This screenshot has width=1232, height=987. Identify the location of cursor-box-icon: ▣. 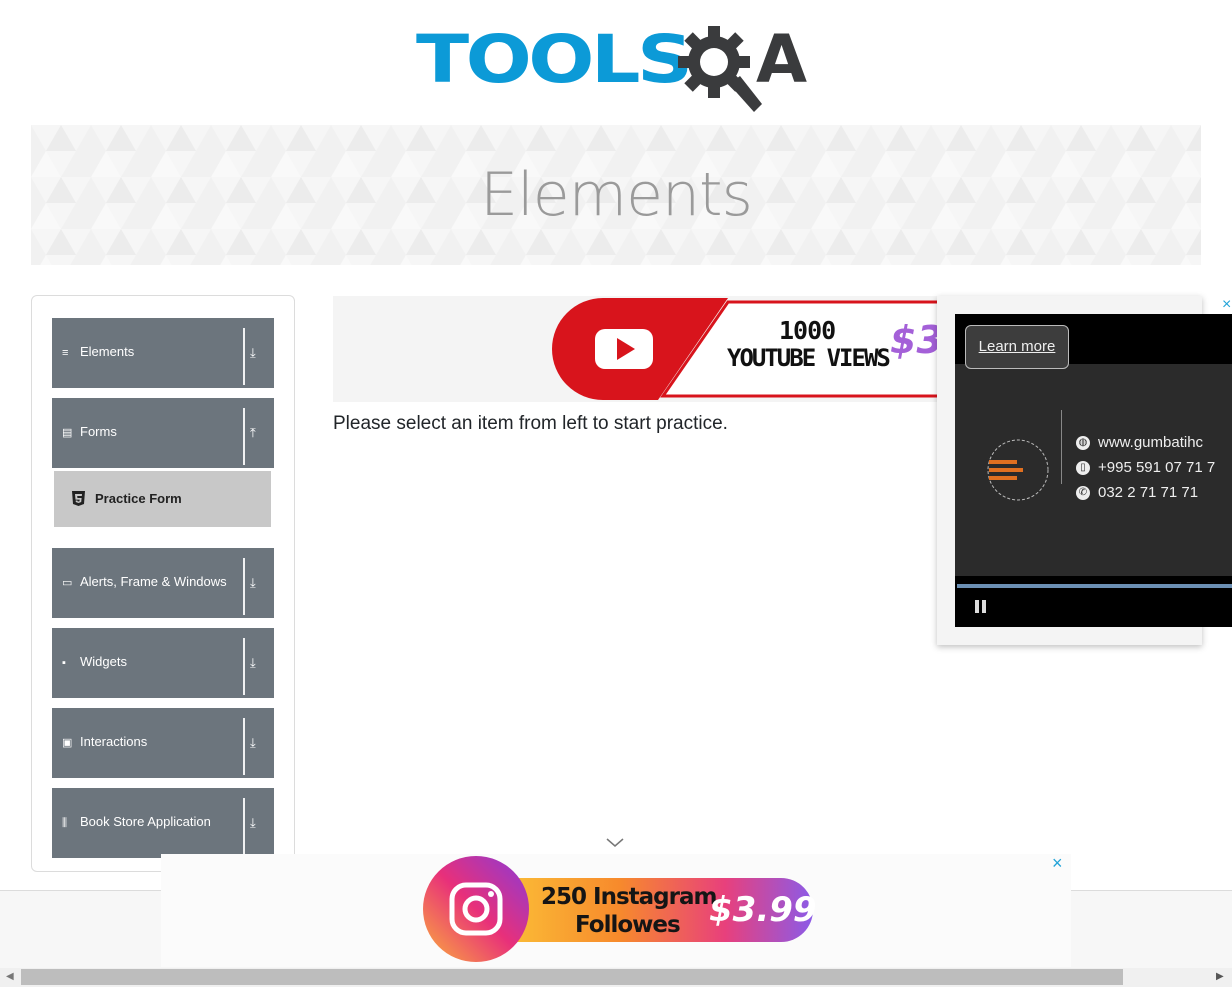
(67, 743).